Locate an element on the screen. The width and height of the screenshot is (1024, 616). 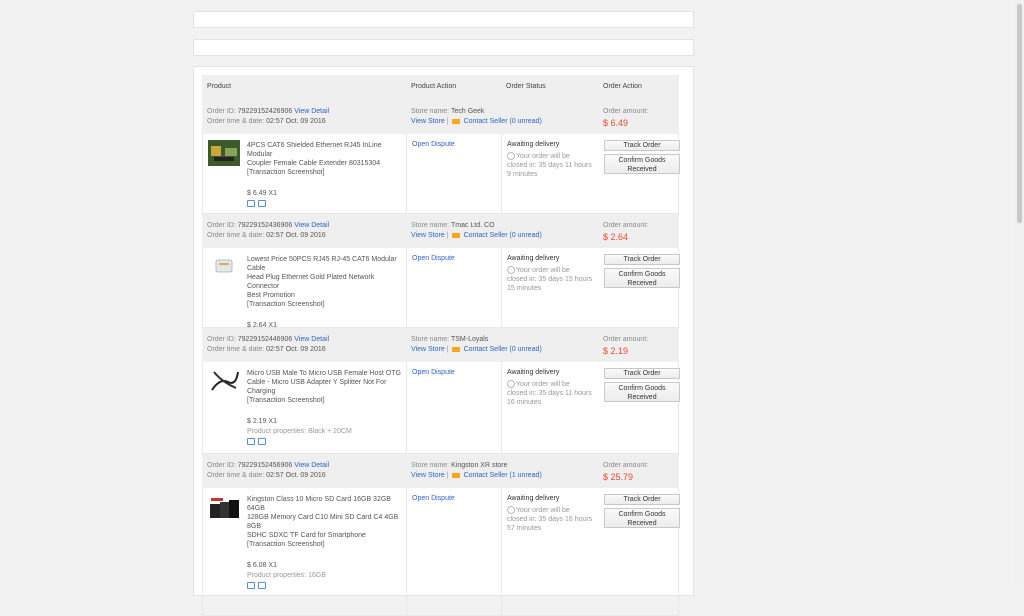
store-name: Kingston XR store is located at coordinates (479, 465).